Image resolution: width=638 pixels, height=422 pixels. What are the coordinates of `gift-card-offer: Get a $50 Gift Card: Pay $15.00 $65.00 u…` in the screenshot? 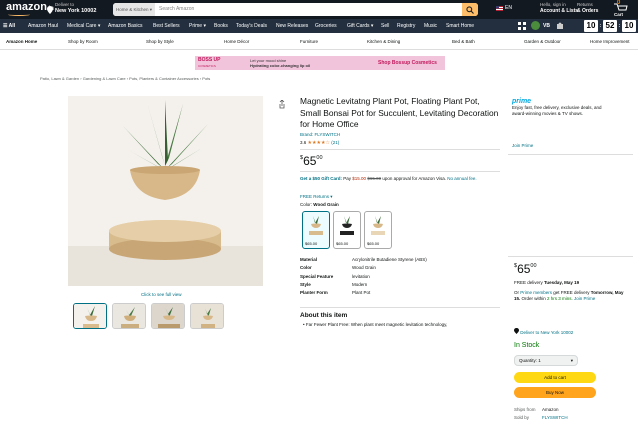 It's located at (388, 178).